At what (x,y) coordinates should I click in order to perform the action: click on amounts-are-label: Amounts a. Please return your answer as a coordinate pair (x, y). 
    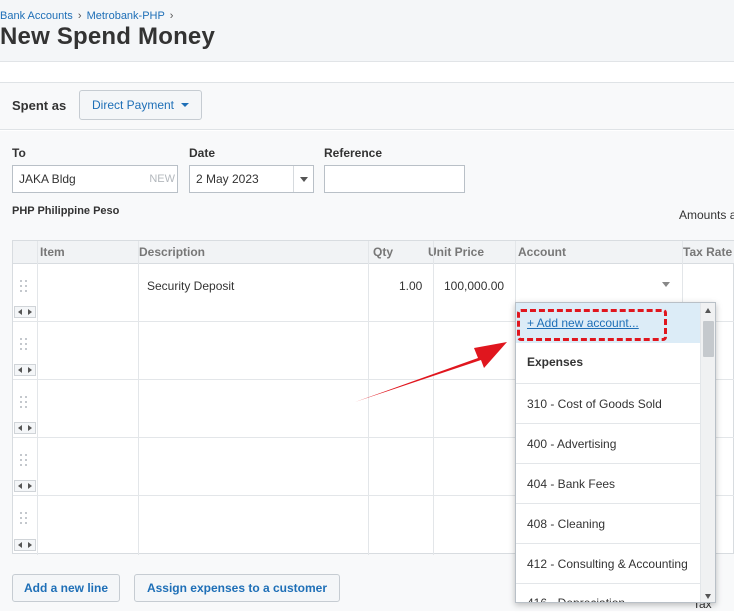
    Looking at the image, I should click on (706, 215).